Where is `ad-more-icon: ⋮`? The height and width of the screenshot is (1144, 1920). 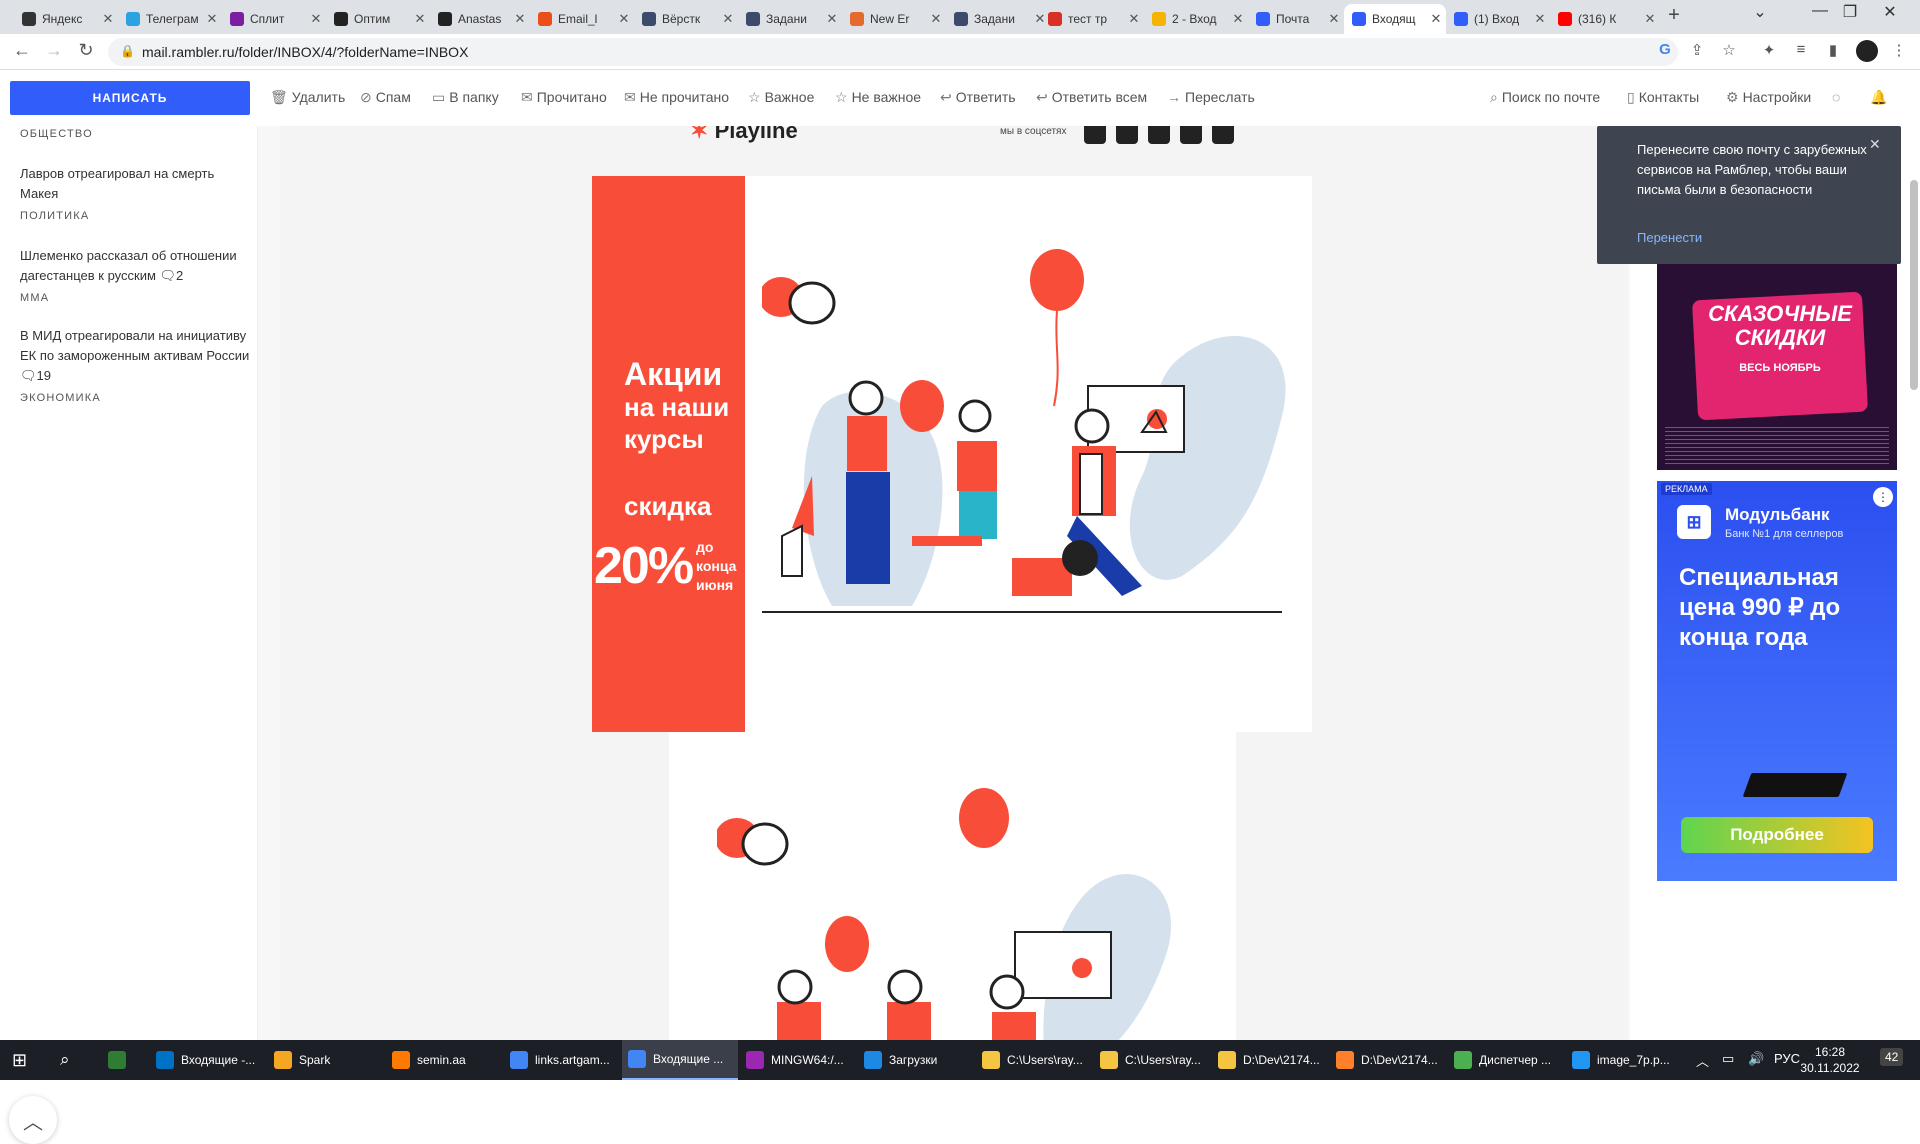
ad-more-icon: ⋮ is located at coordinates (1883, 497).